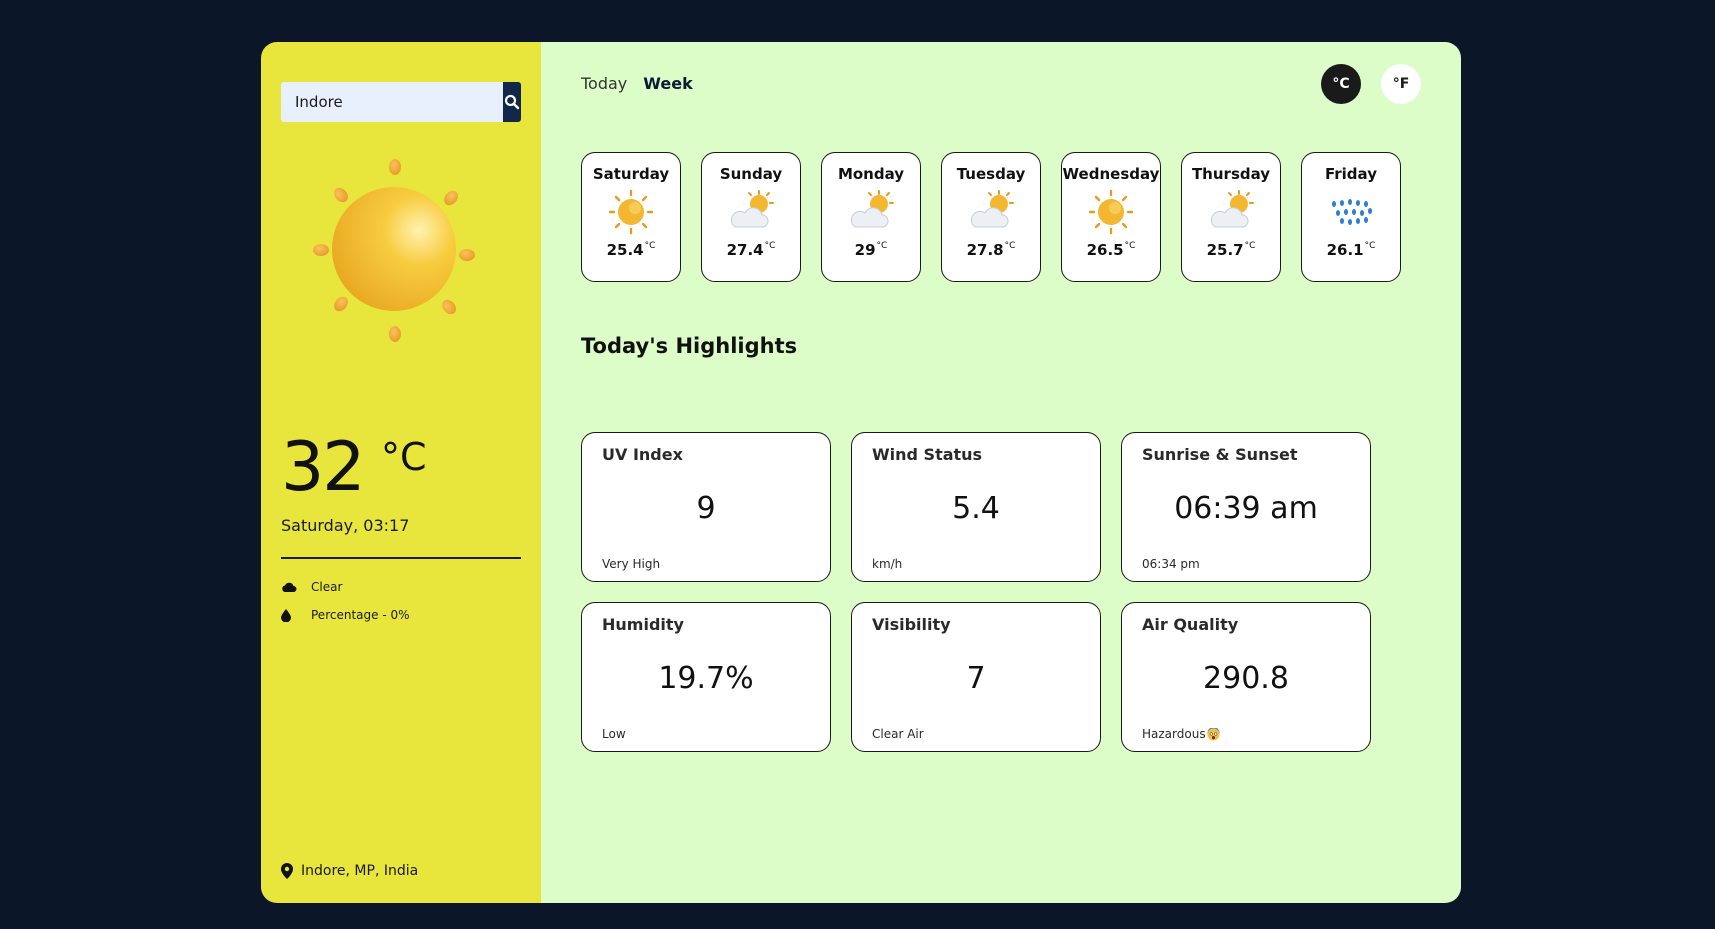 The width and height of the screenshot is (1715, 929). I want to click on forecast-temp: 27.4°C, so click(751, 250).